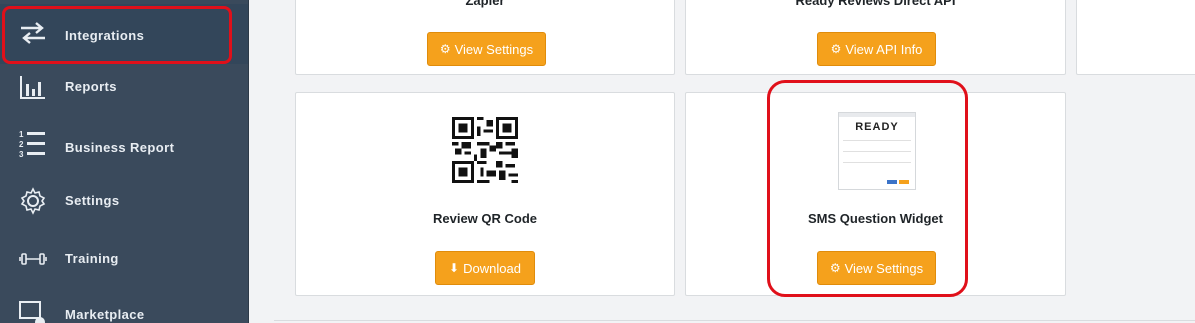  I want to click on svg-text: 2, so click(21, 144).